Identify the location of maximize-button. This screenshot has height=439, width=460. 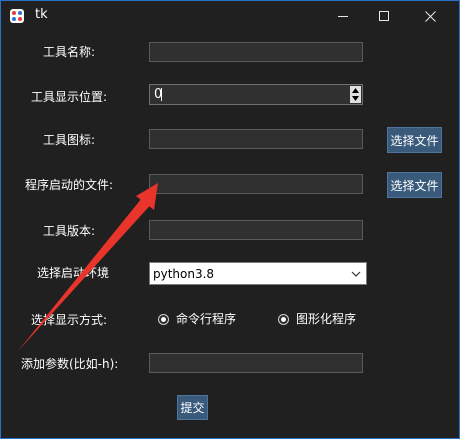
(384, 16).